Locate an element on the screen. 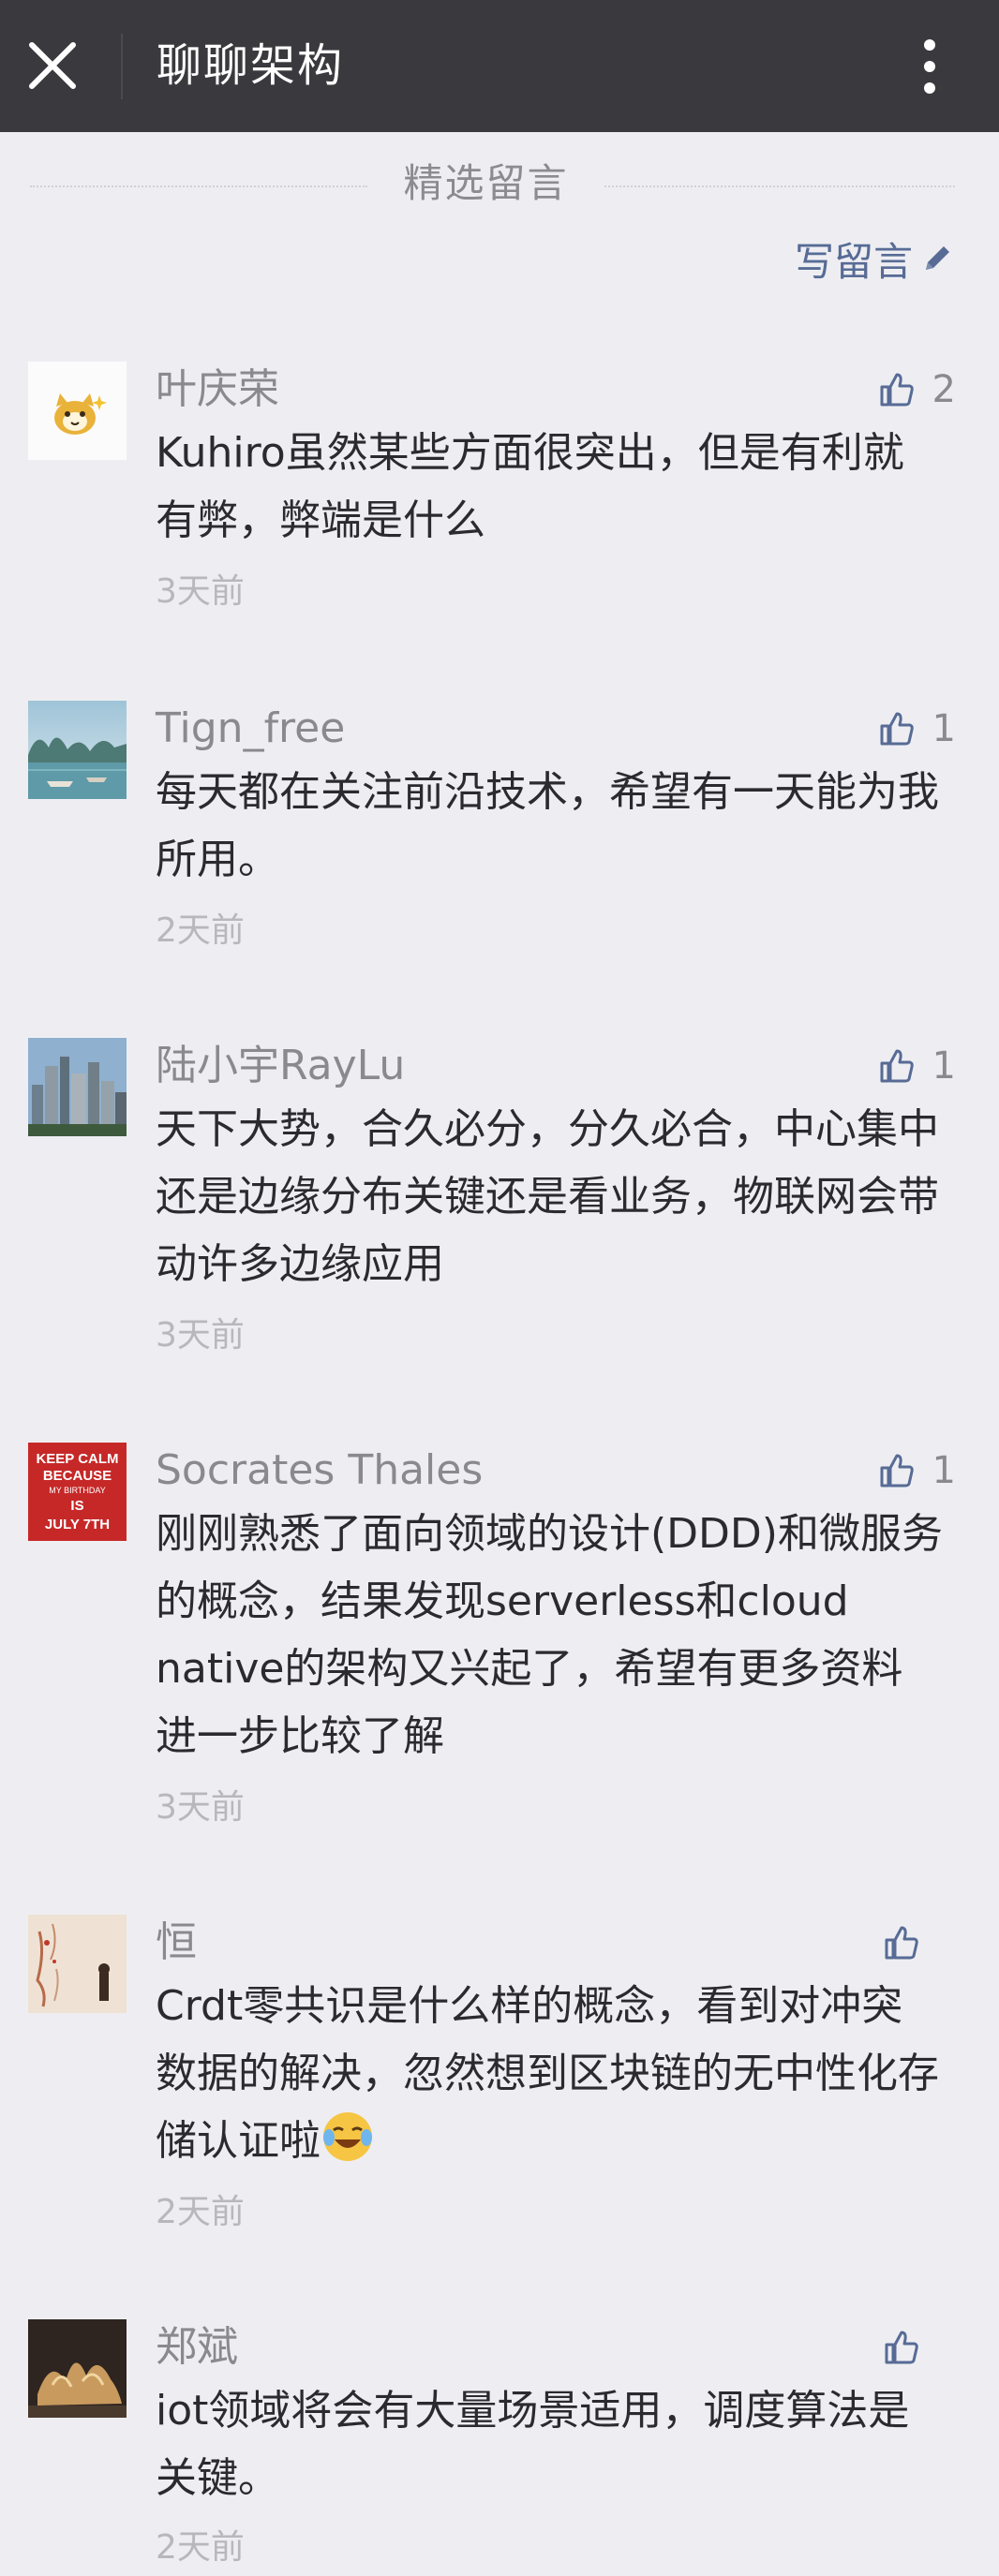 The width and height of the screenshot is (999, 2576). comment-item: Tign_free 1 每天都在关注前沿技术，希望有一天能为我所用。 2天前 is located at coordinates (499, 832).